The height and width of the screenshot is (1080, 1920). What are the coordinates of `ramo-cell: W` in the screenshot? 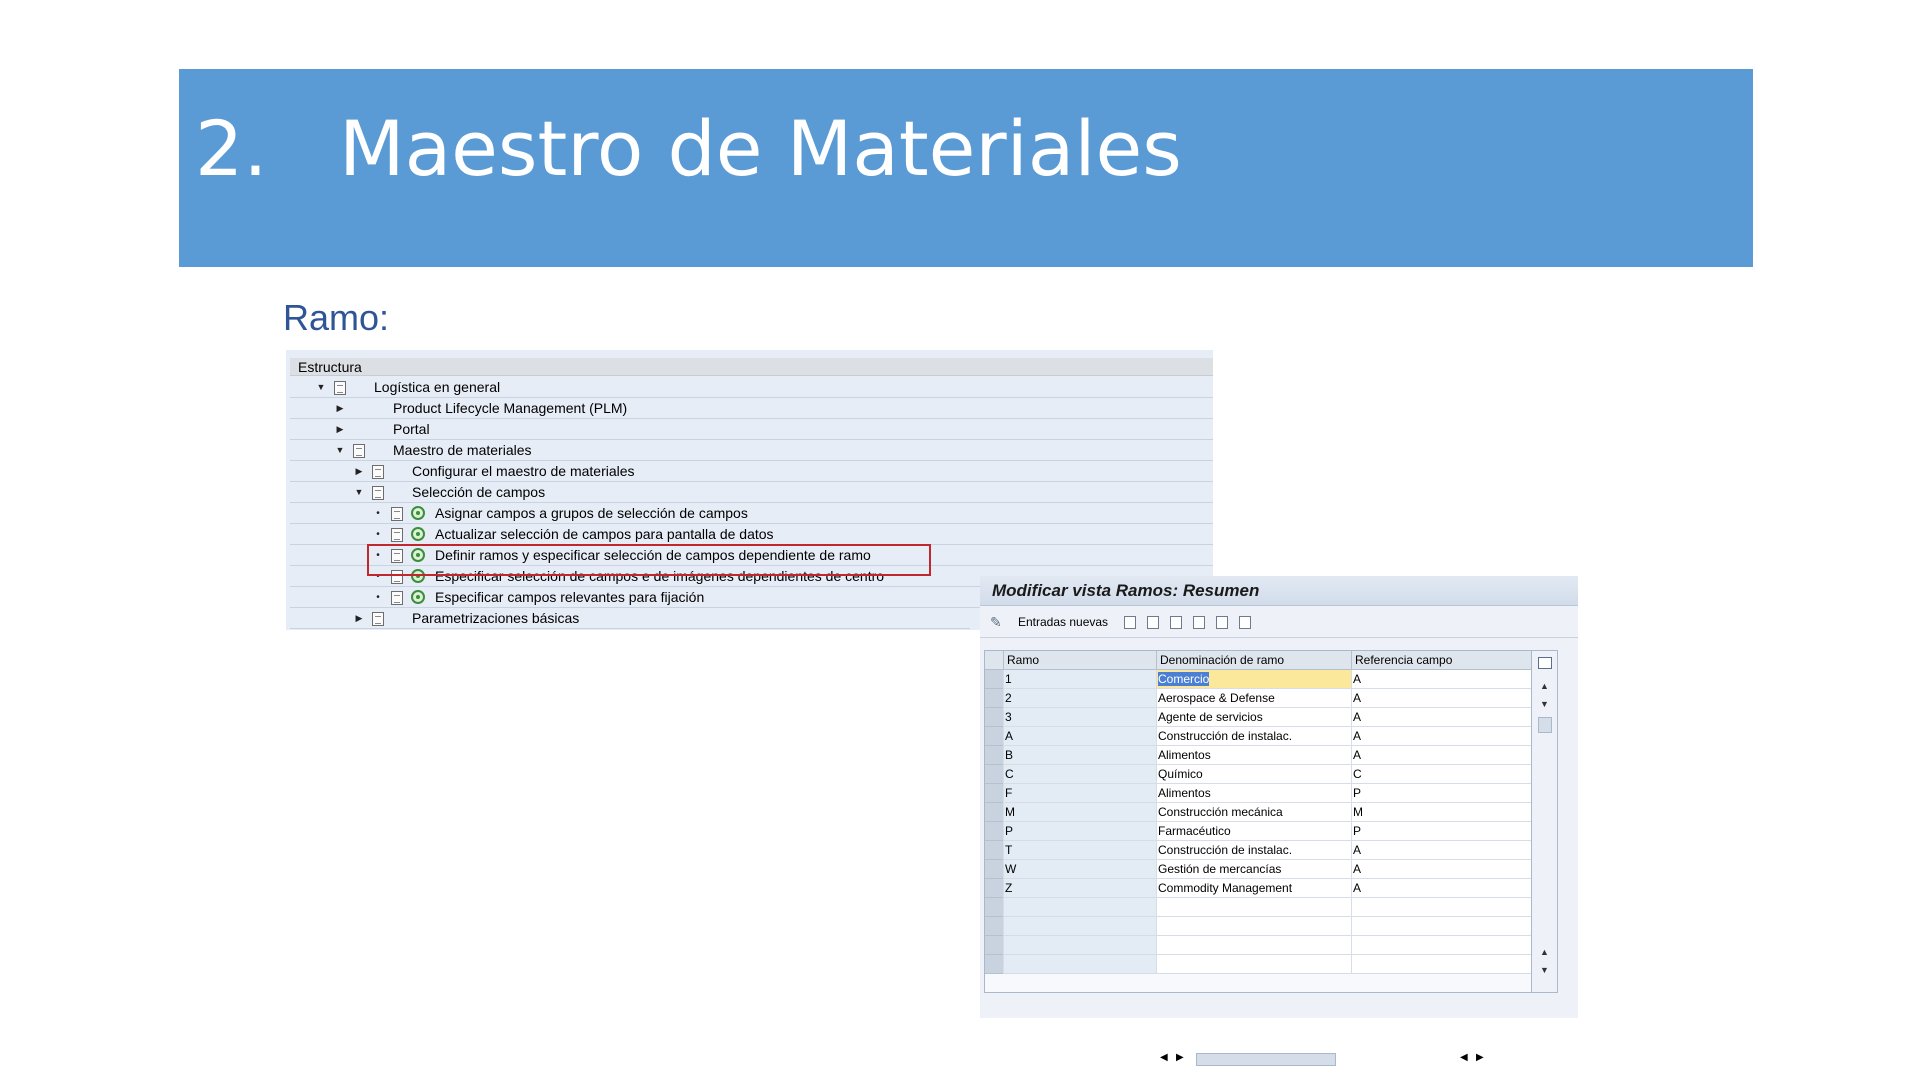 It's located at (1079, 869).